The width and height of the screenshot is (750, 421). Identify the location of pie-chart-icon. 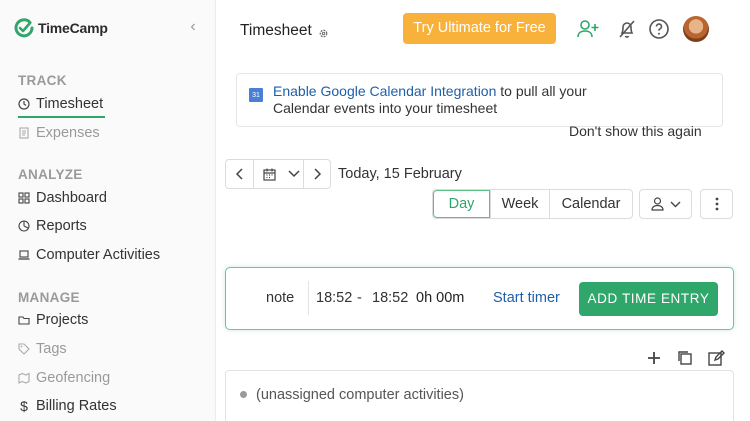
(24, 226).